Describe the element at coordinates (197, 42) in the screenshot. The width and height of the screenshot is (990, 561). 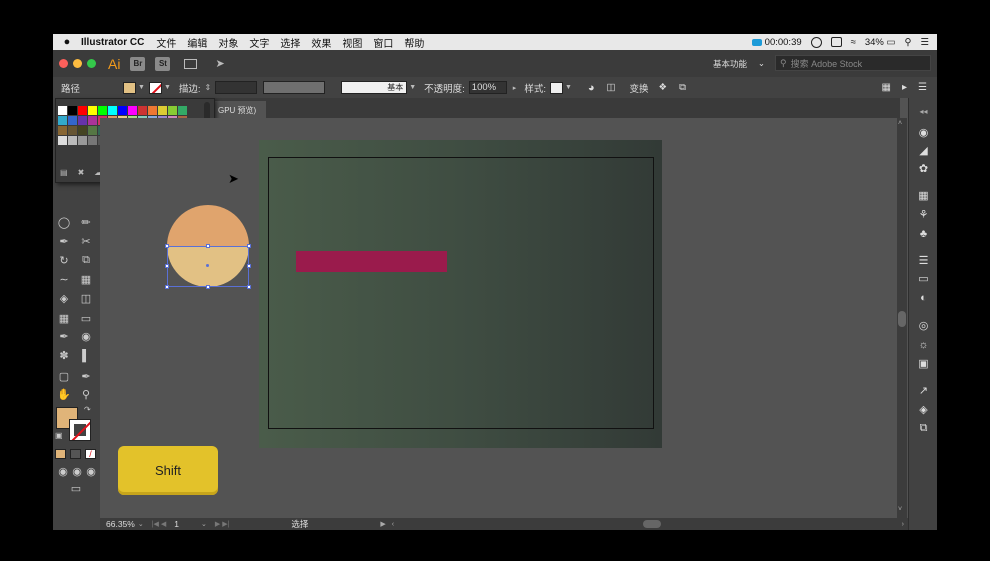
I see `menu-edit: 编辑` at that location.